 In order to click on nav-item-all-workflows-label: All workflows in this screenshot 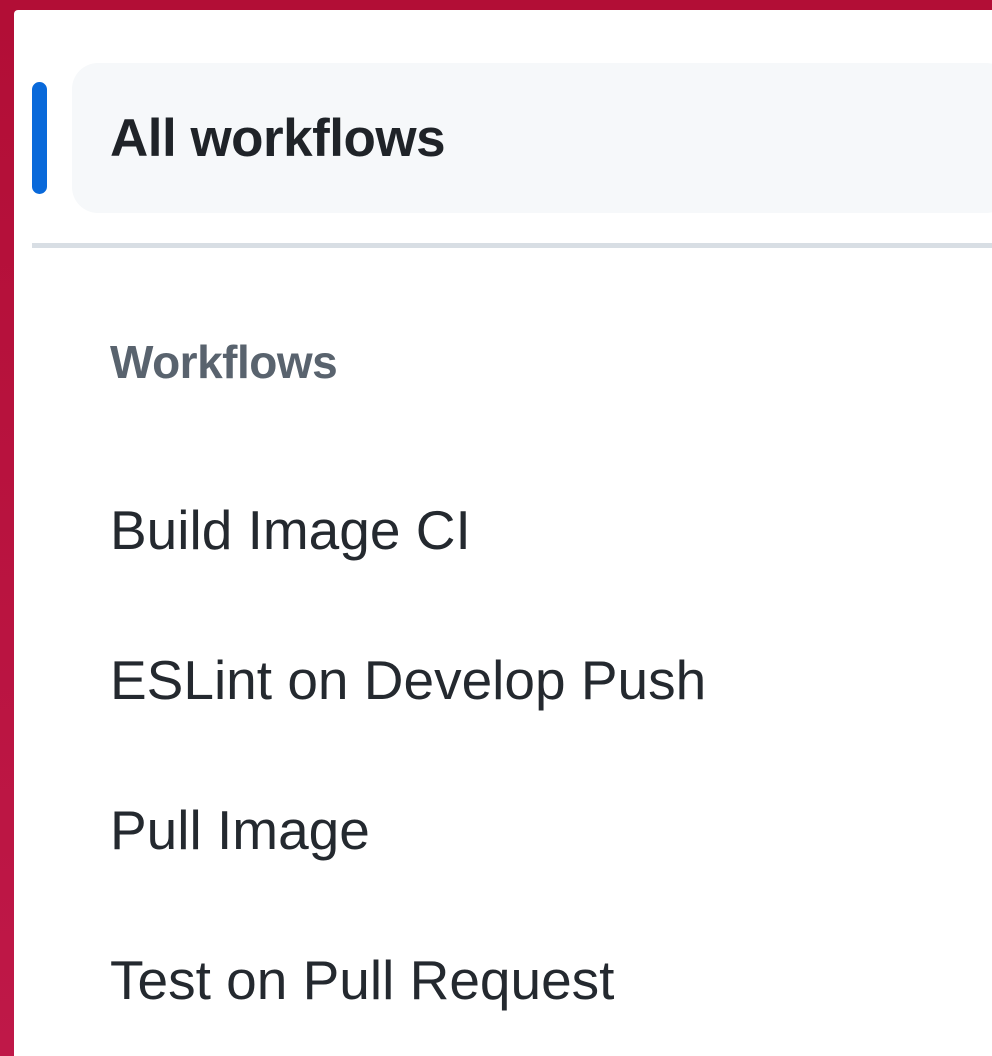, I will do `click(278, 138)`.